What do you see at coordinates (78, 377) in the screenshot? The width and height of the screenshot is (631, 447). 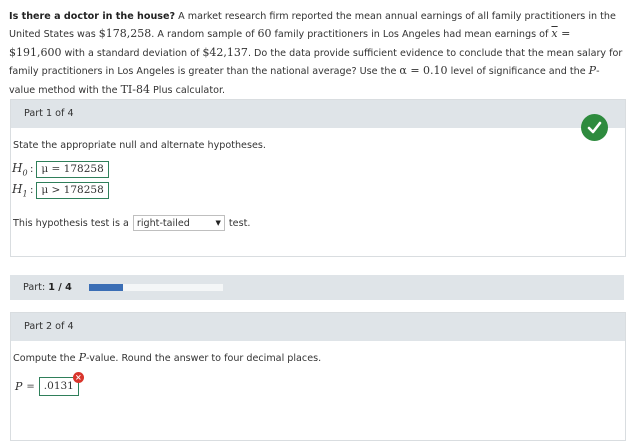 I see `error-x-icon: ×` at bounding box center [78, 377].